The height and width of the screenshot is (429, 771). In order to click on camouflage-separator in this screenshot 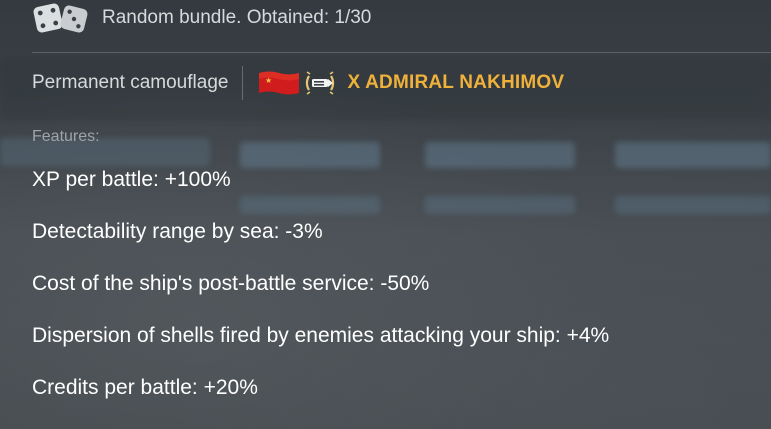, I will do `click(243, 83)`.